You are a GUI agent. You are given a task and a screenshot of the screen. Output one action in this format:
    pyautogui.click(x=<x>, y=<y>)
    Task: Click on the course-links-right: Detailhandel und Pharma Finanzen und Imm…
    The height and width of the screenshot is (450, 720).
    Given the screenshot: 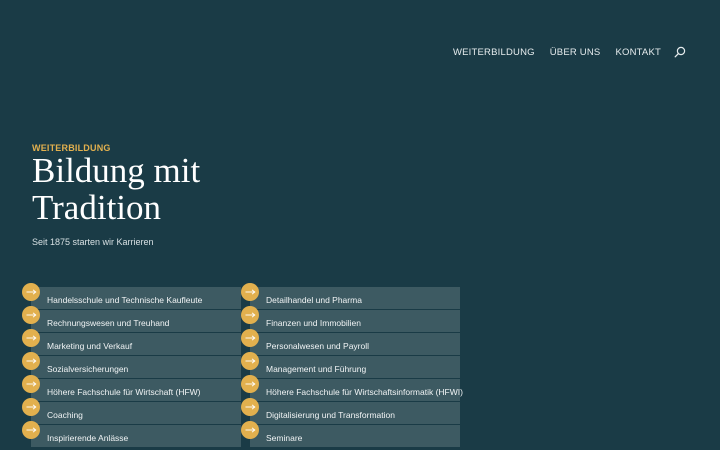 What is the action you would take?
    pyautogui.click(x=352, y=365)
    